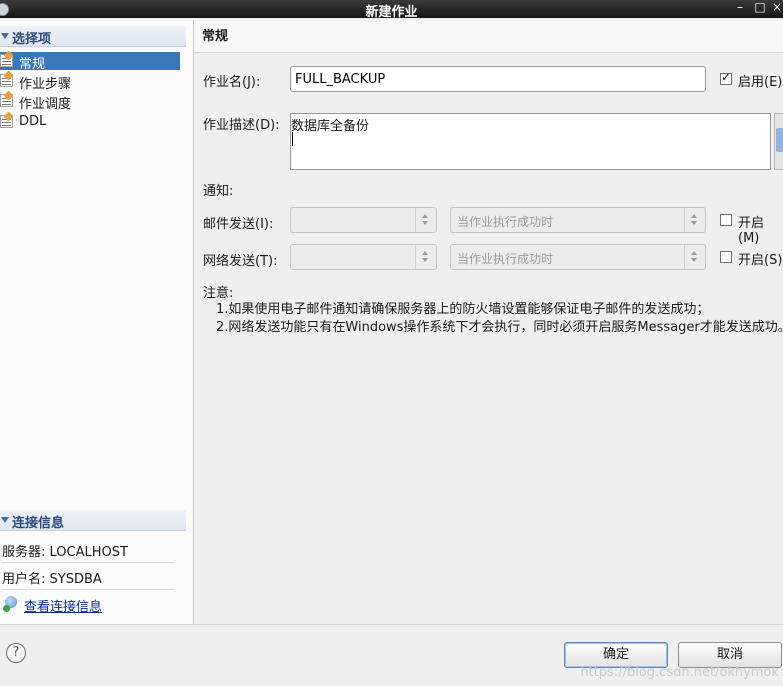  Describe the element at coordinates (488, 36) in the screenshot. I see `page-header: 常规` at that location.